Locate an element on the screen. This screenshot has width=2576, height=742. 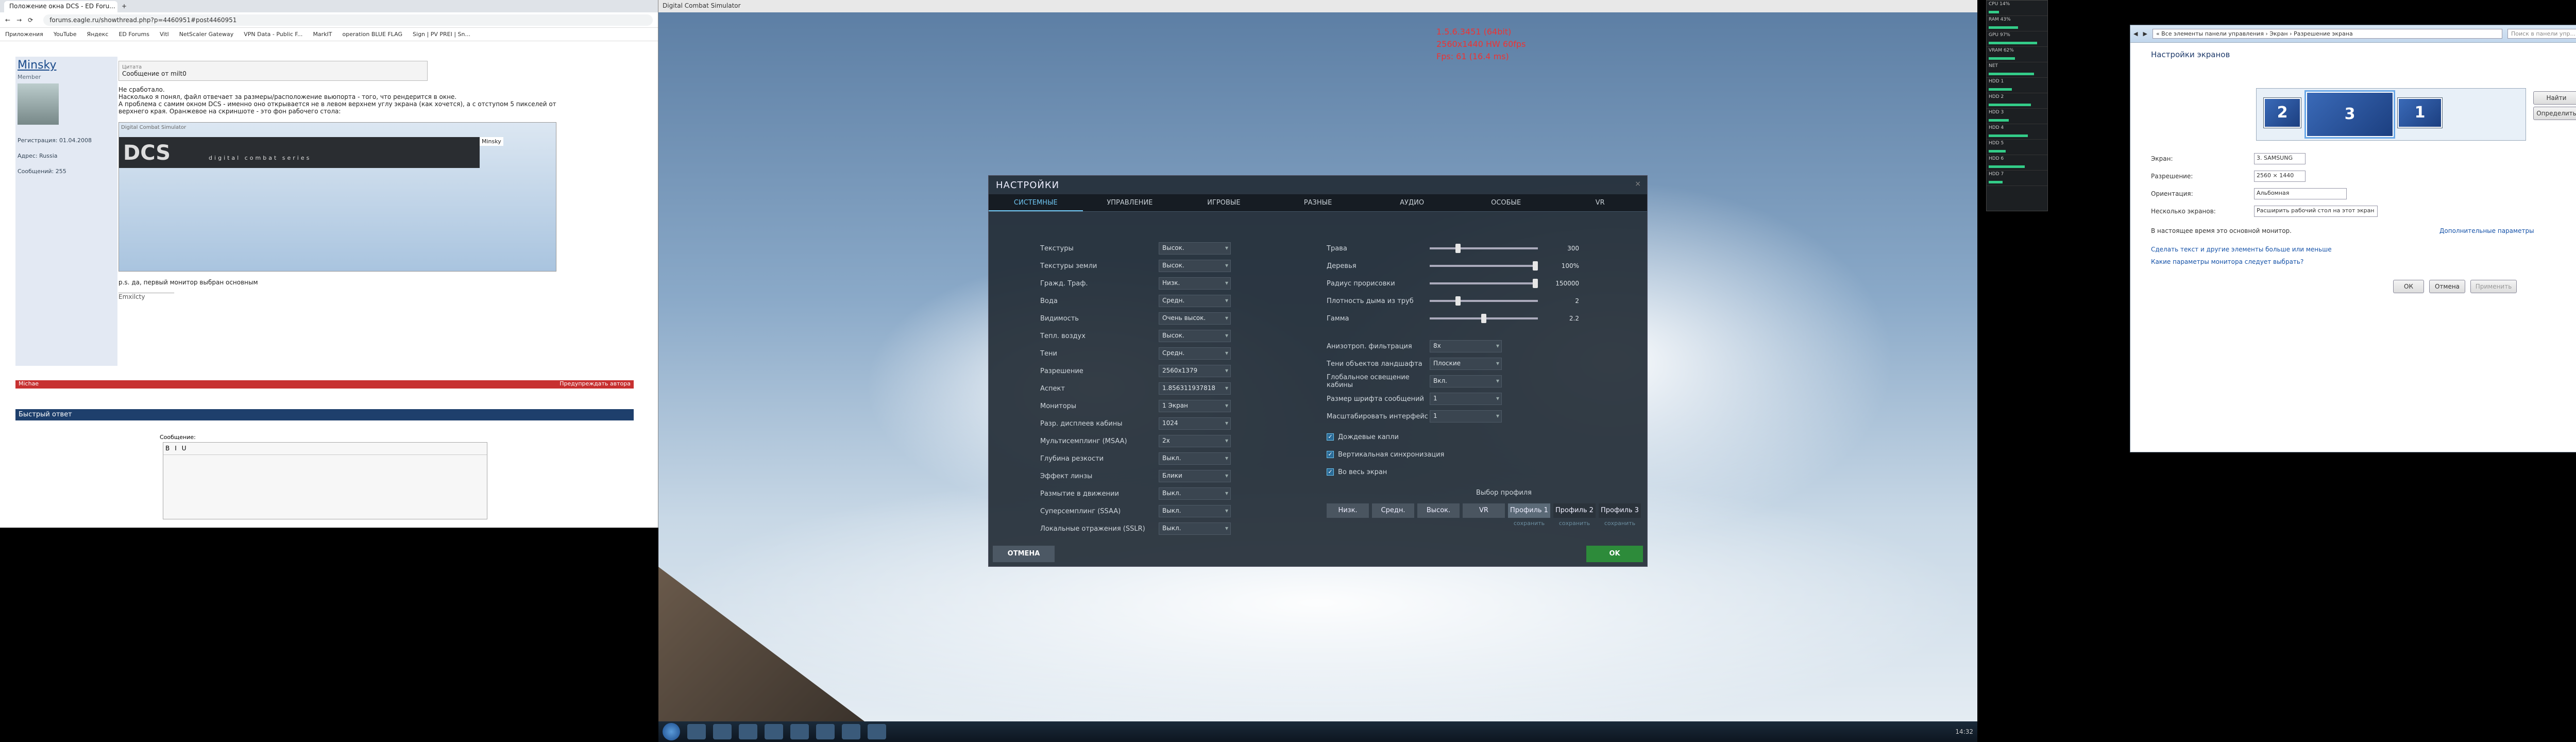
setting-select: 1 Экран is located at coordinates (1195, 406).